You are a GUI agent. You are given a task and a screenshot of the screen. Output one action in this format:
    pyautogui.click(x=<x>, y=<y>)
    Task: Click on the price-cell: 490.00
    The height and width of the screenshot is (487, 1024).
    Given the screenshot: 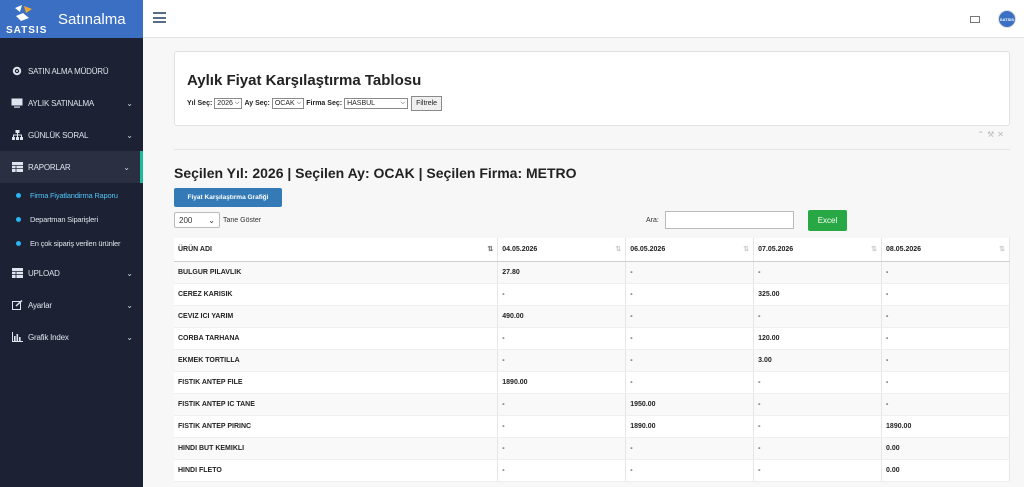 What is the action you would take?
    pyautogui.click(x=562, y=316)
    